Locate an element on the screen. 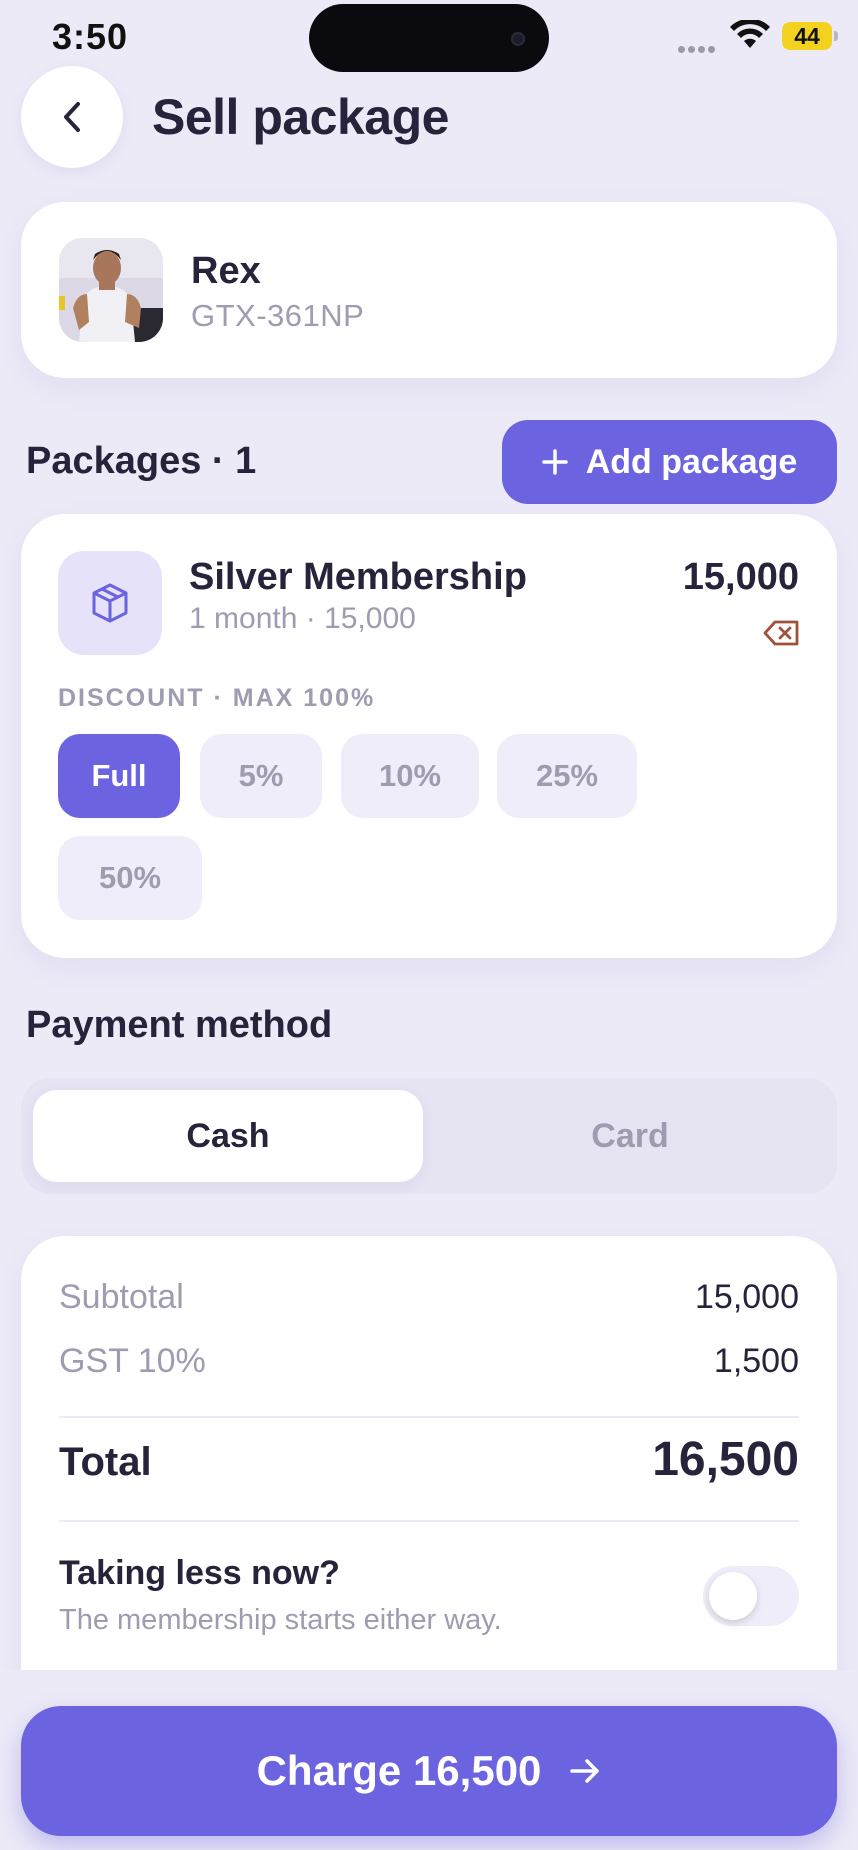 The height and width of the screenshot is (1850, 858). package-price: 15,000 is located at coordinates (740, 577).